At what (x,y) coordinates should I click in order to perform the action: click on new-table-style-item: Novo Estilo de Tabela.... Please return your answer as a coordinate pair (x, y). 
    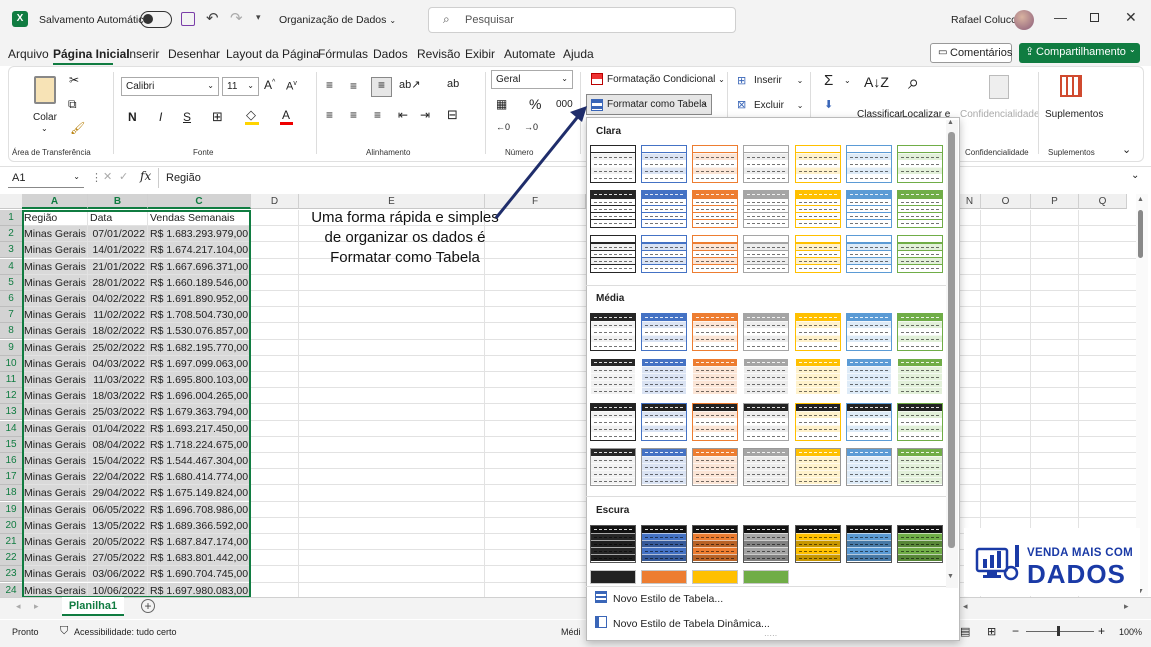
    Looking at the image, I should click on (668, 599).